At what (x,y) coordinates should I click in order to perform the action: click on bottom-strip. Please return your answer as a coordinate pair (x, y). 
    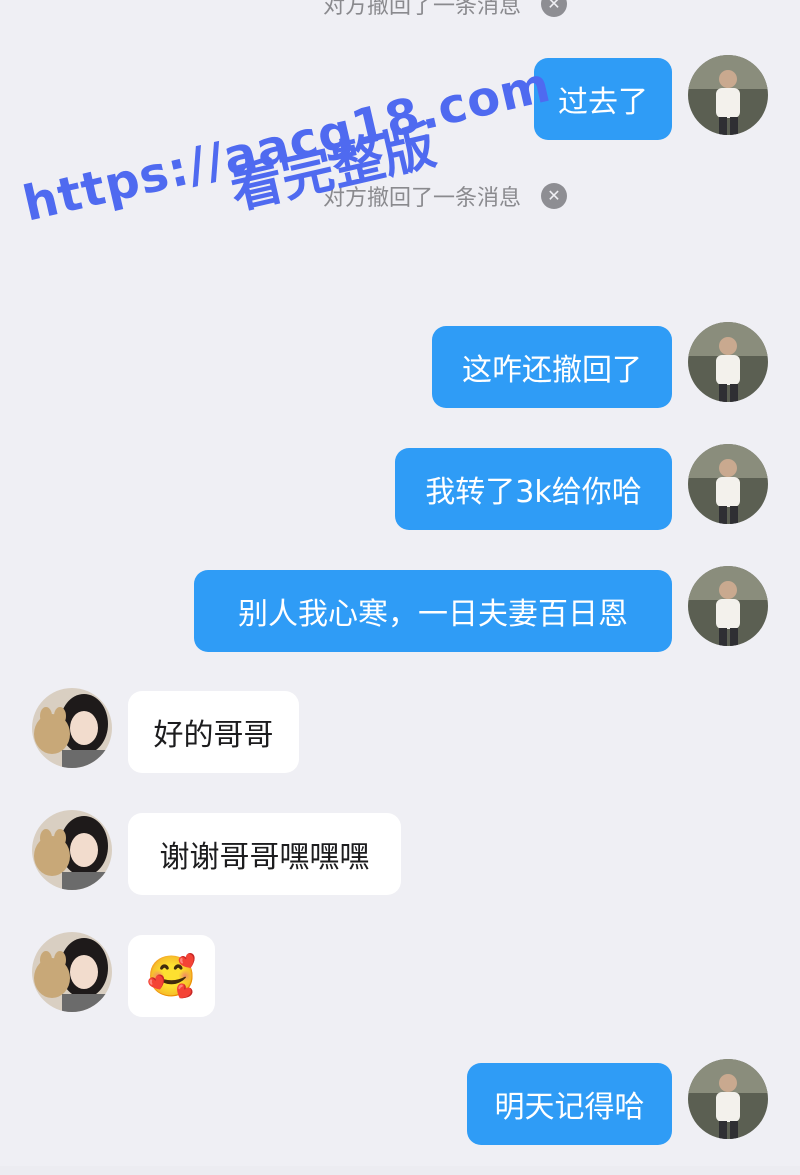
    Looking at the image, I should click on (400, 1170).